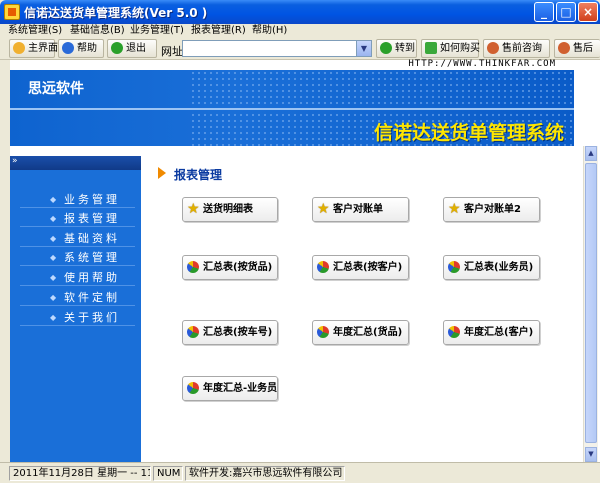 This screenshot has height=483, width=600. I want to click on sidebar-item-label: 基础资料, so click(92, 238).